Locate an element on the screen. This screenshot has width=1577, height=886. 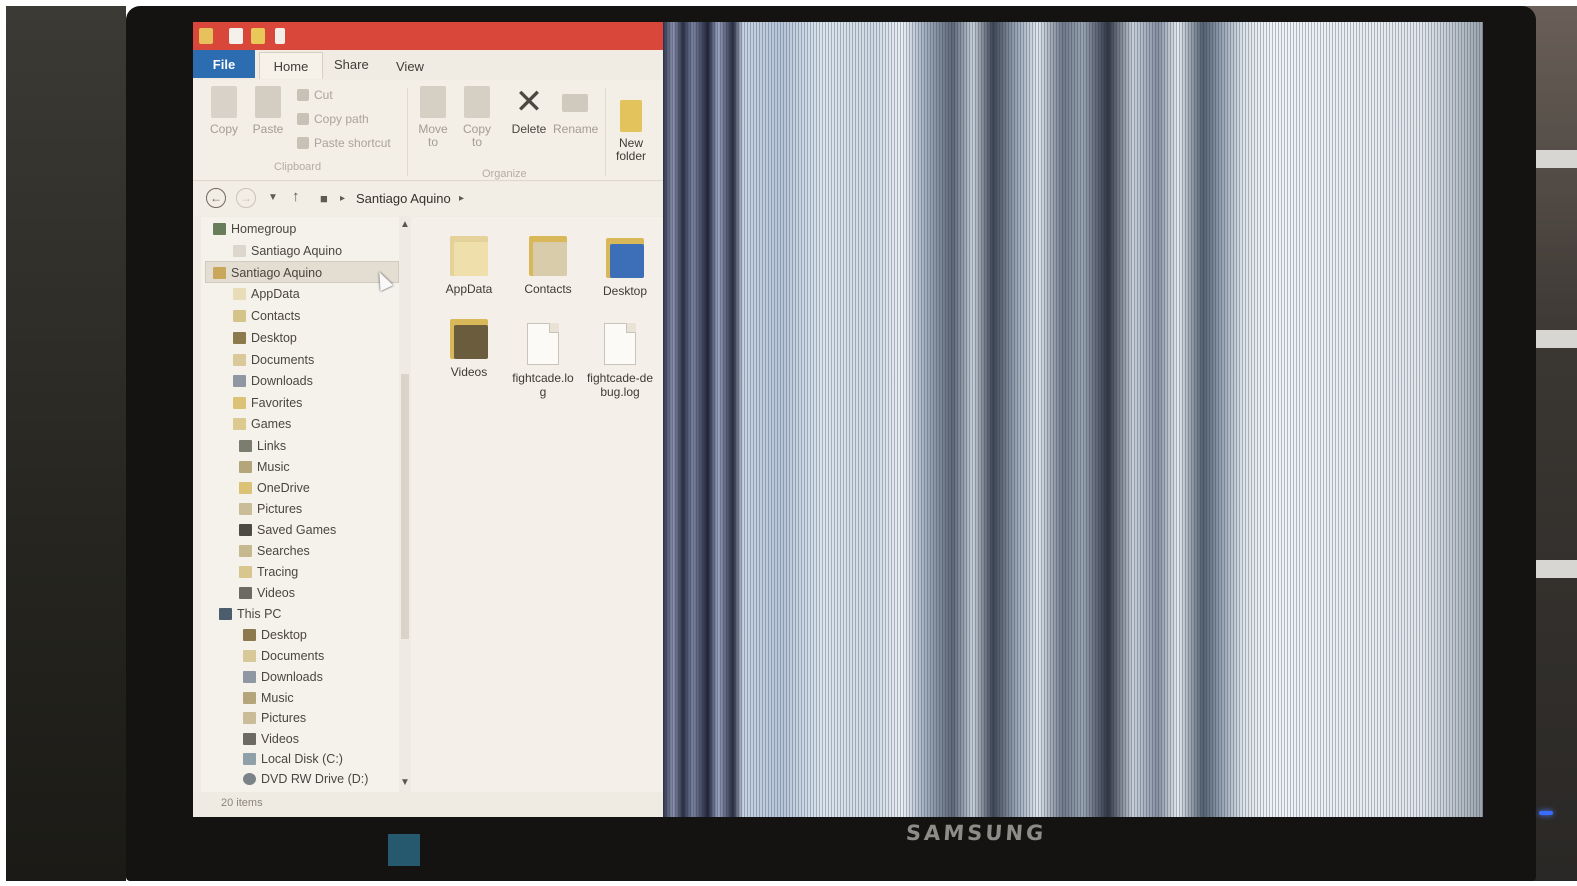
tree-label: Pictures is located at coordinates (280, 509).